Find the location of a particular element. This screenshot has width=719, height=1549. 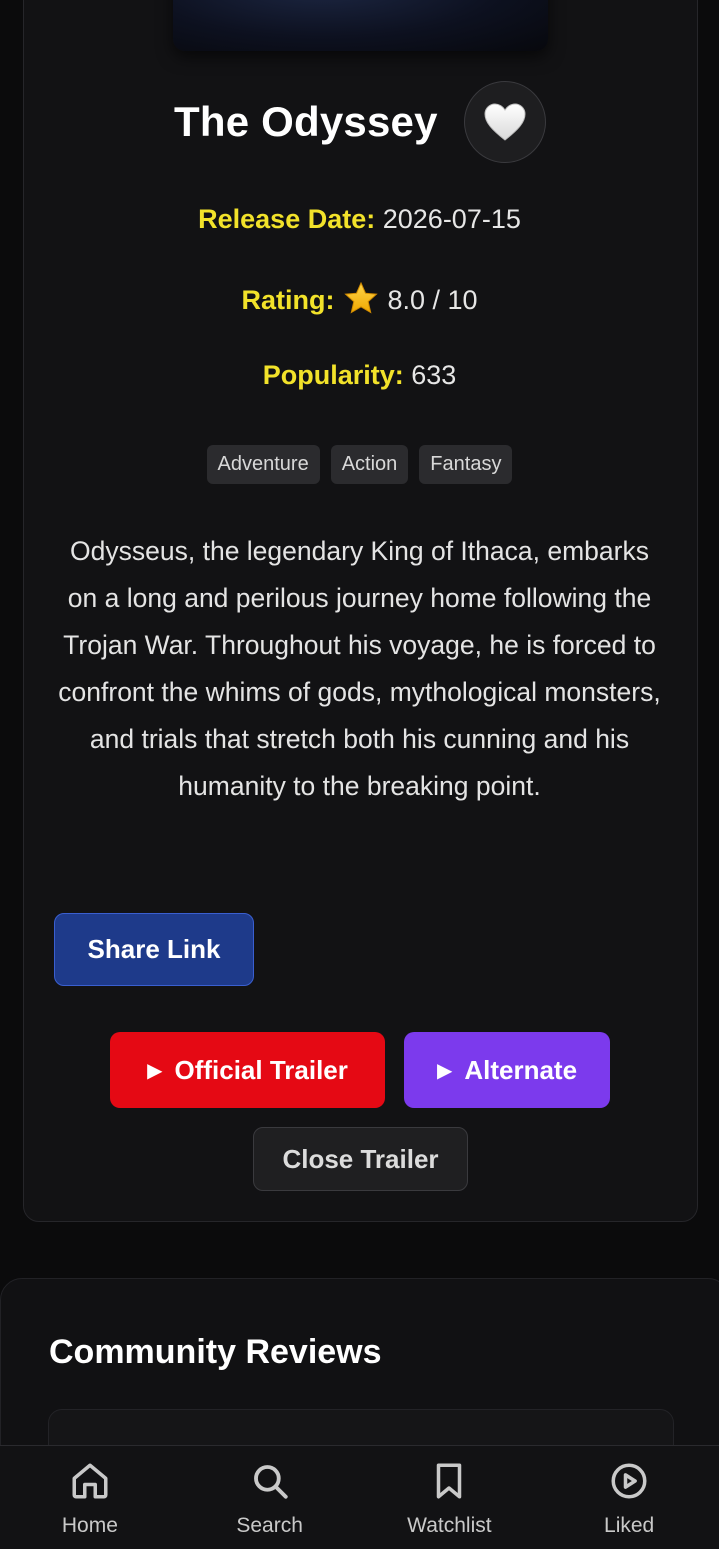

popularity-line: Popularity: 633 is located at coordinates (359, 375).